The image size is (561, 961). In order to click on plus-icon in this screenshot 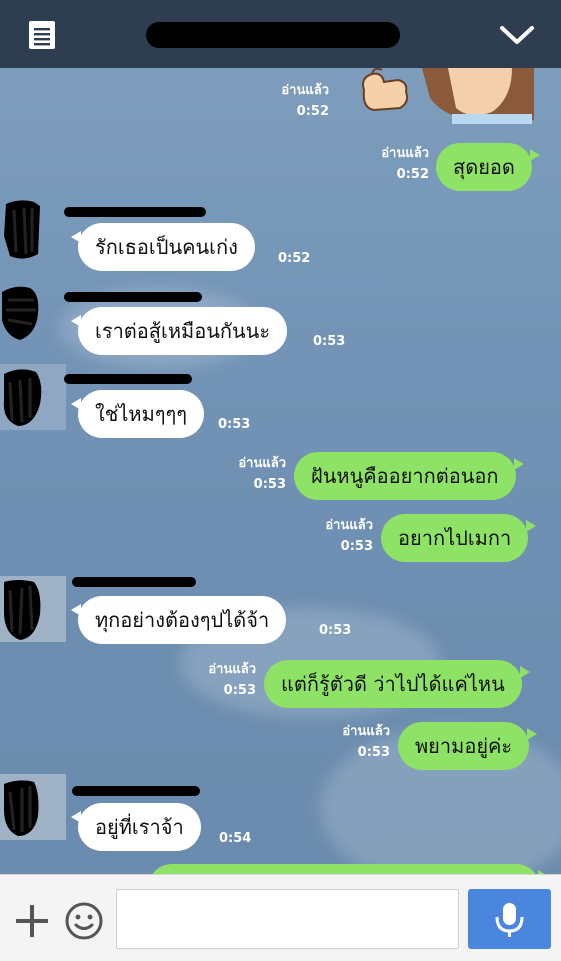, I will do `click(32, 921)`.